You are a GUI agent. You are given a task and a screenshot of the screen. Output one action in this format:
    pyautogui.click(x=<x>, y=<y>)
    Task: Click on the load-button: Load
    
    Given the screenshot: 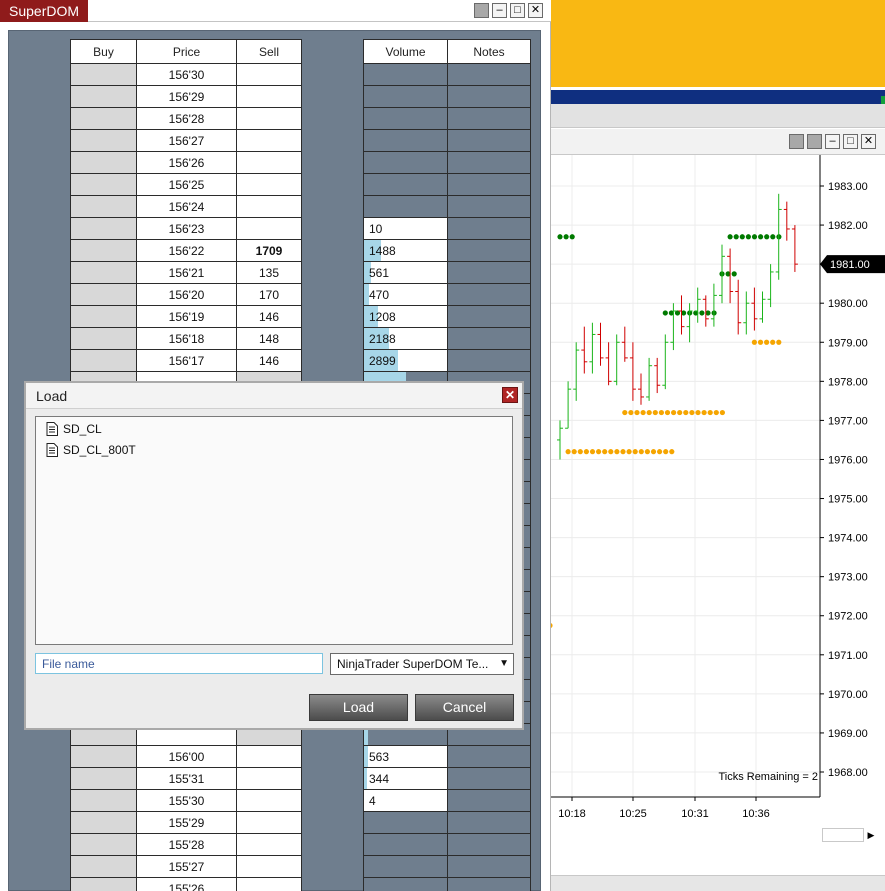 What is the action you would take?
    pyautogui.click(x=358, y=707)
    